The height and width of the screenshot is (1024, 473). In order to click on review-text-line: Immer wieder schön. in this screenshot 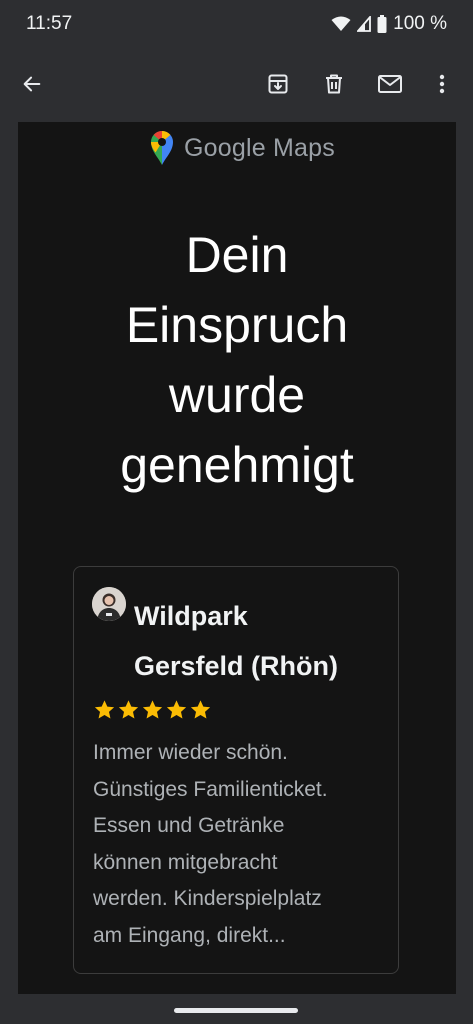, I will do `click(190, 752)`.